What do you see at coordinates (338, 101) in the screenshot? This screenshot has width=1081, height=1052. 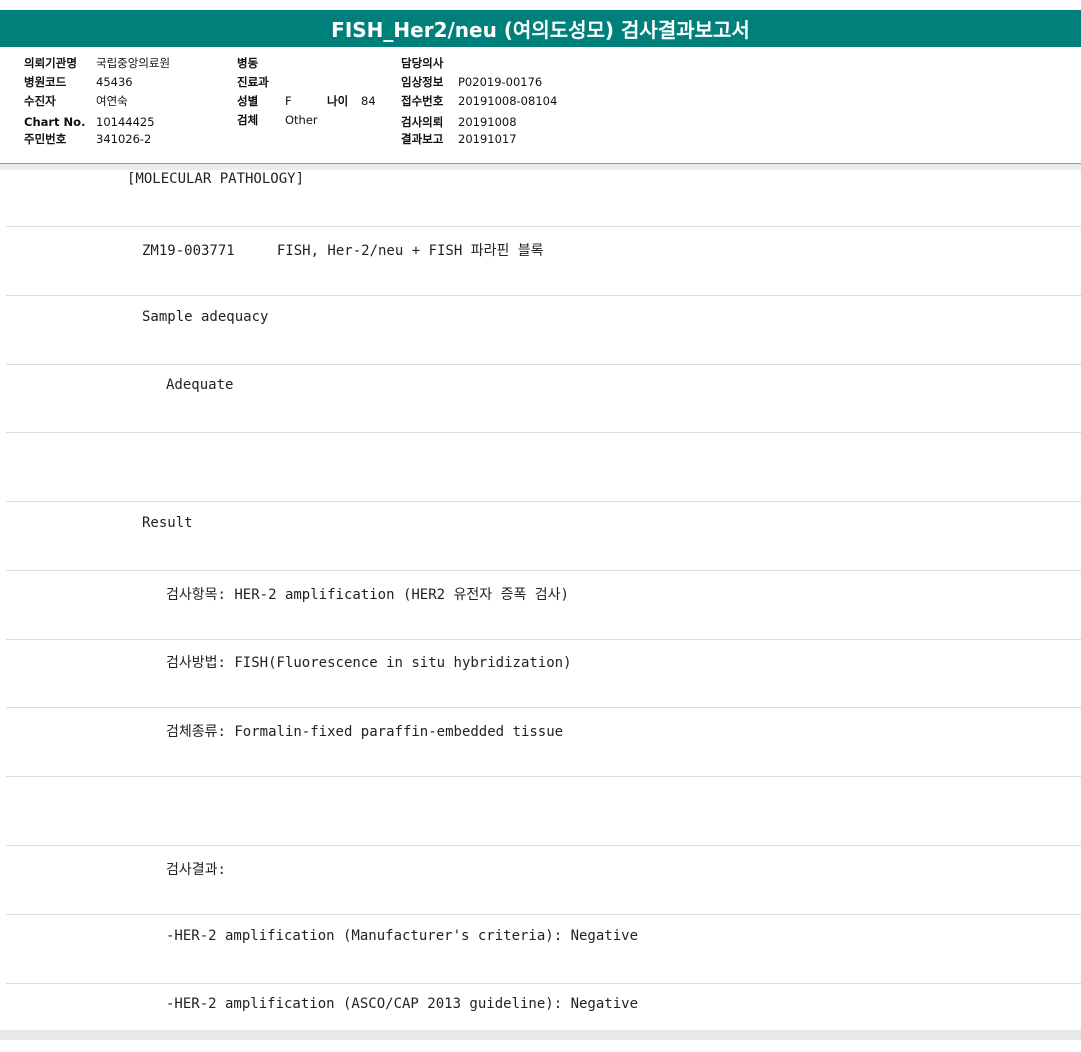 I see `info-label: 나이` at bounding box center [338, 101].